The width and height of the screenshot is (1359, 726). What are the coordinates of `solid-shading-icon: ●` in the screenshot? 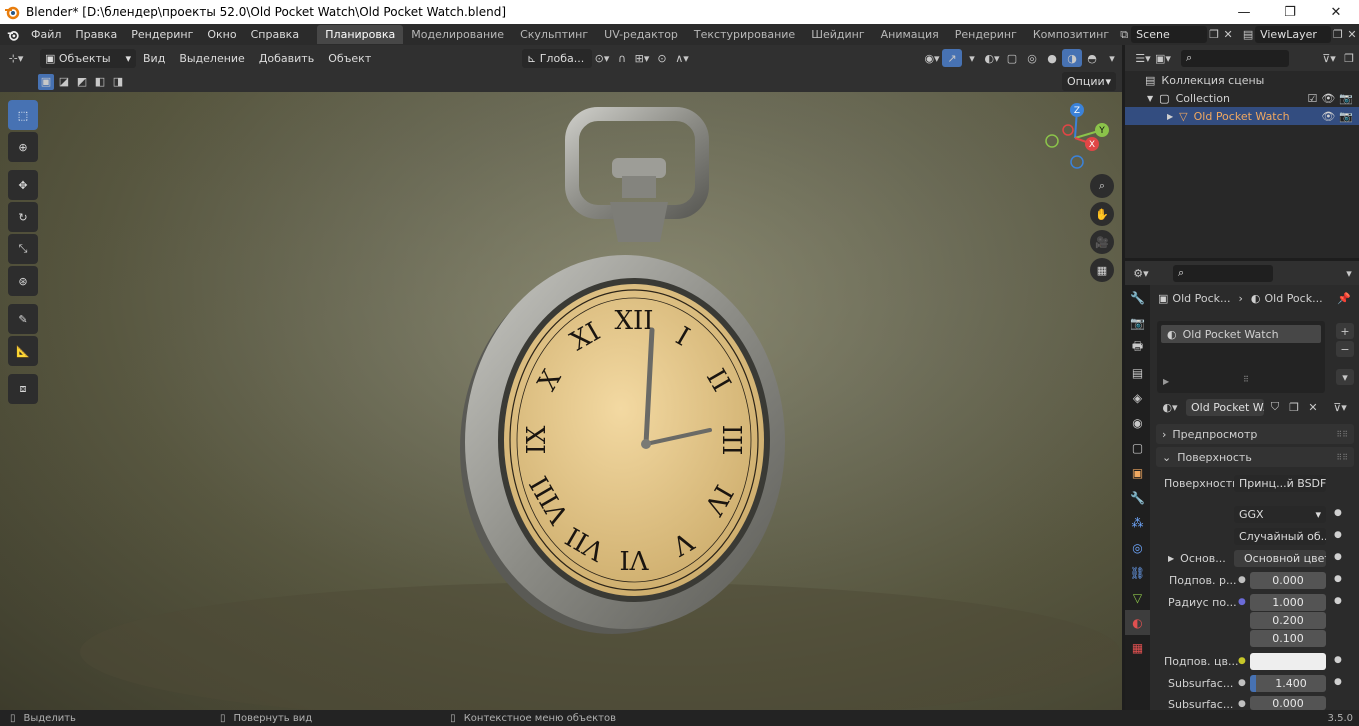 It's located at (1052, 58).